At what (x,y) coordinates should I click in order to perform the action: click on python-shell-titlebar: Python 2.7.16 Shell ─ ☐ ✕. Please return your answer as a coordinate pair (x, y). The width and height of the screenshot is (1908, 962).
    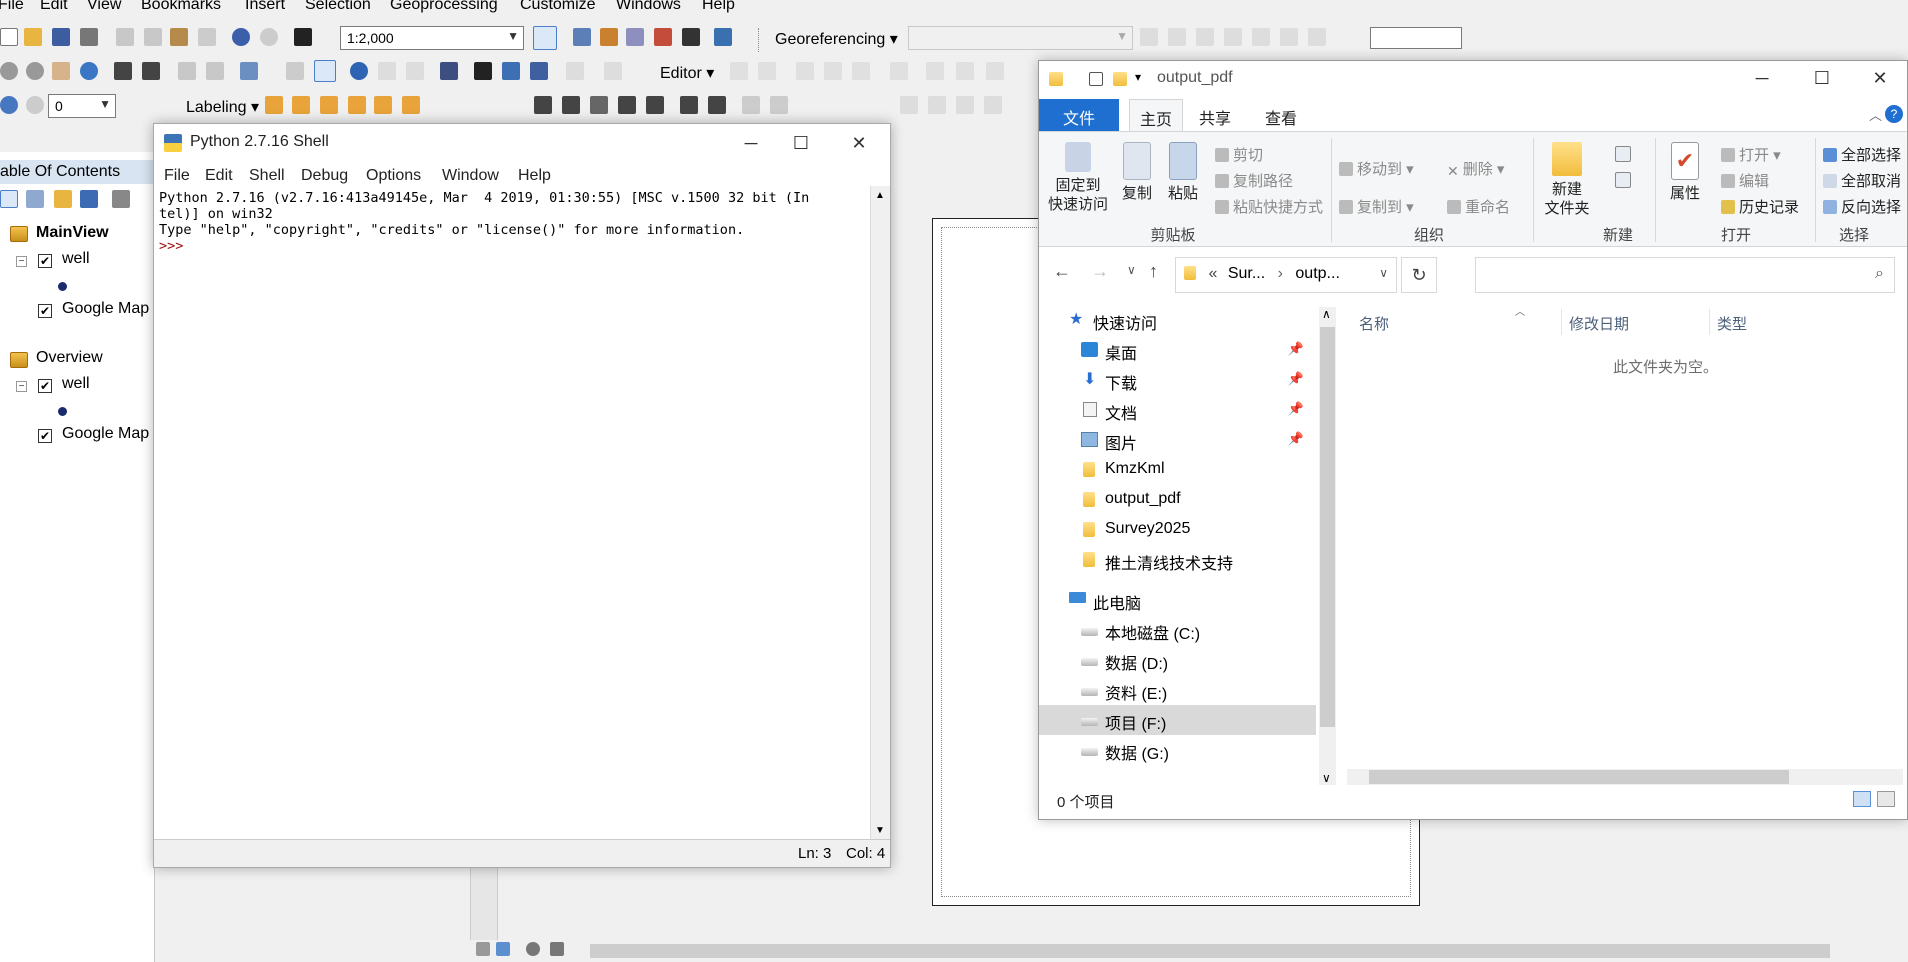
    Looking at the image, I should click on (522, 144).